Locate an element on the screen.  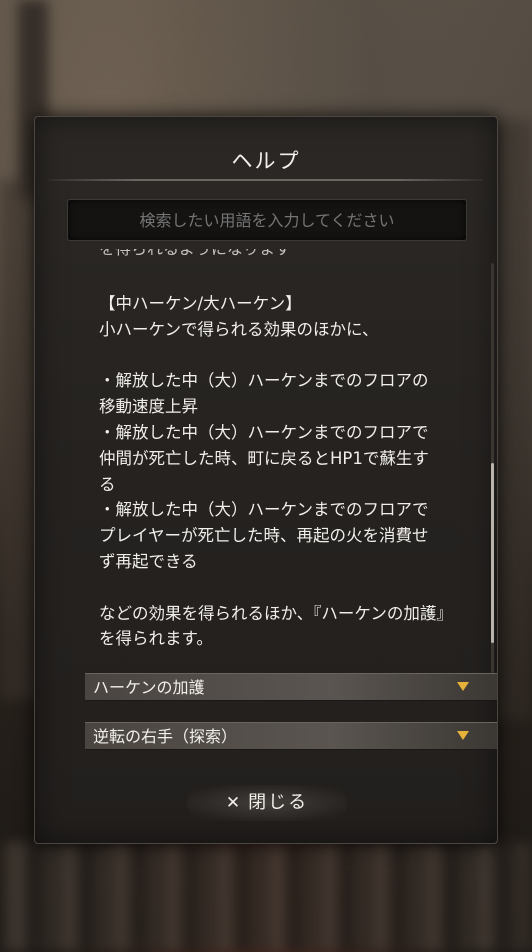
close-button-label: 閉じる is located at coordinates (278, 802).